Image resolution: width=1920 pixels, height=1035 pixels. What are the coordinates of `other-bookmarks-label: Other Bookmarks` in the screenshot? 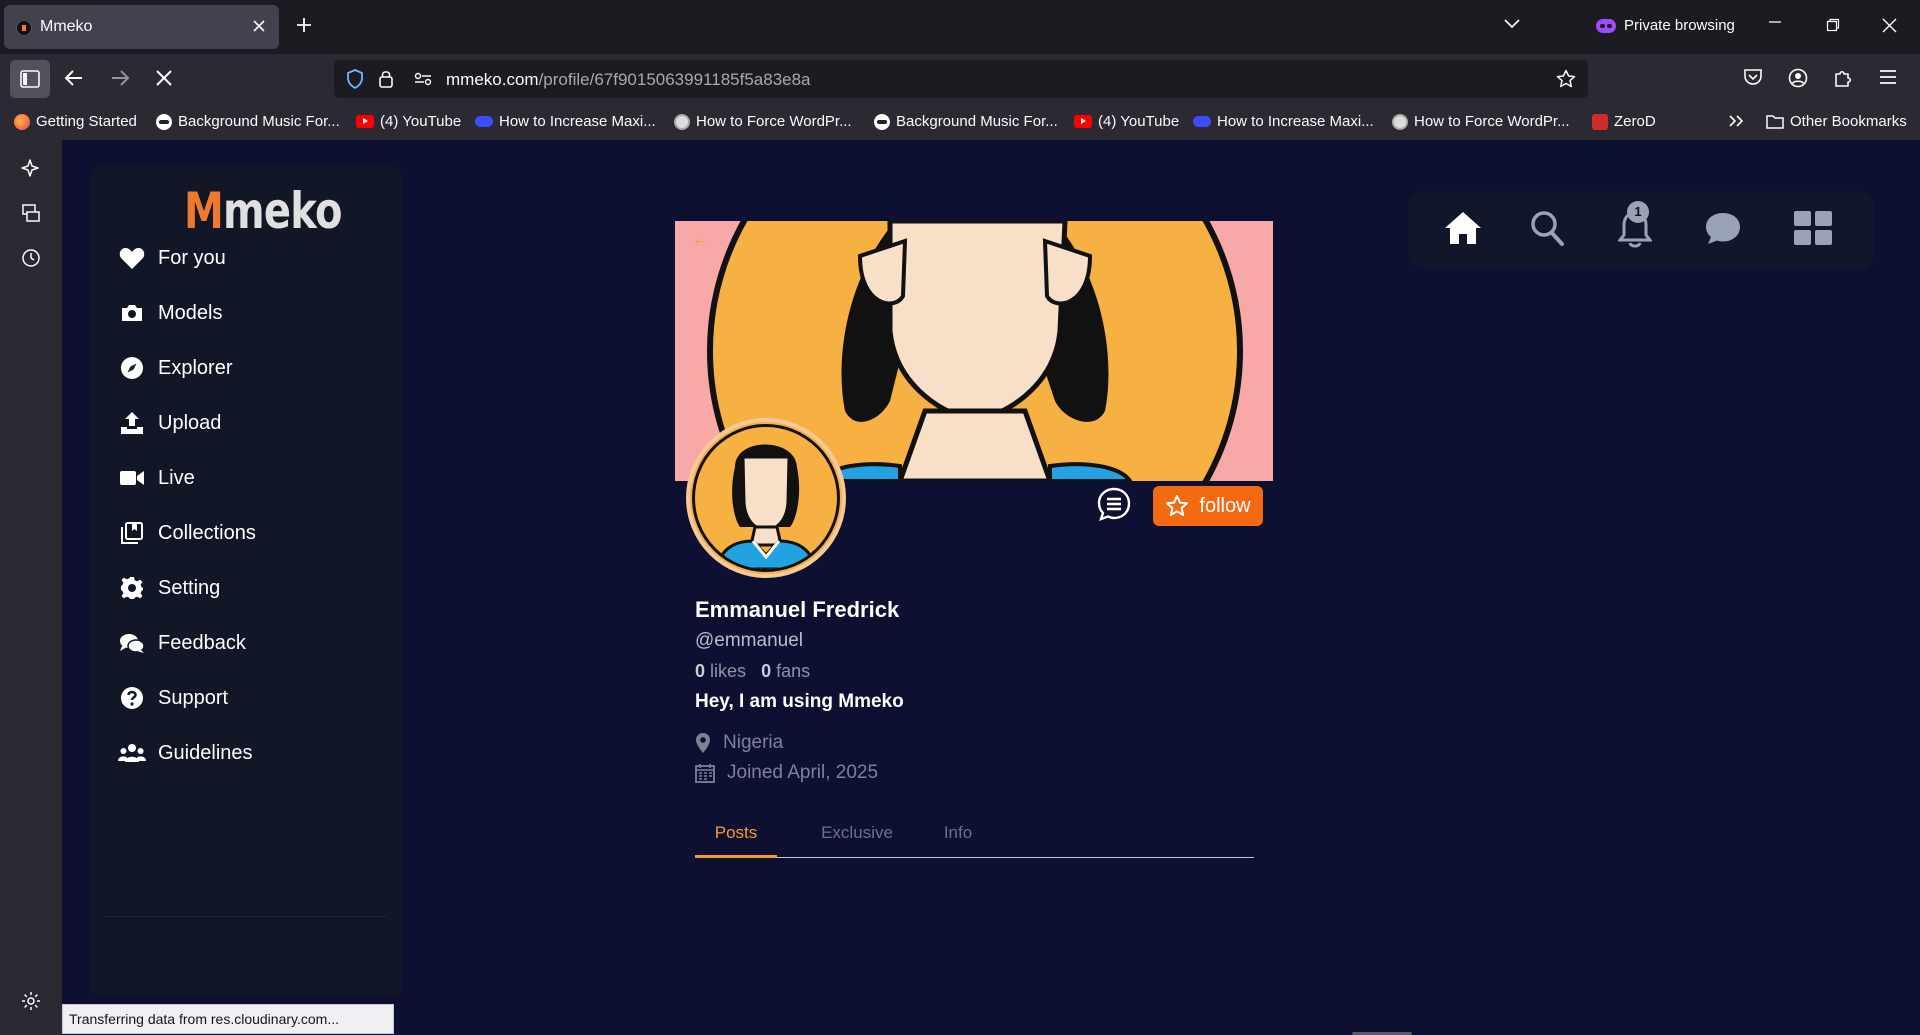 It's located at (1848, 121).